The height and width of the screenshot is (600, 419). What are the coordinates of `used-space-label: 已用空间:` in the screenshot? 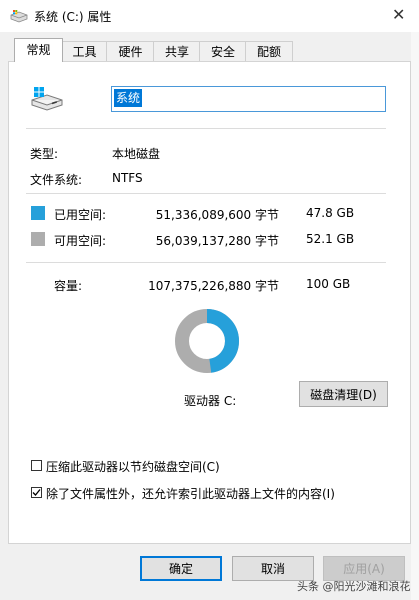 It's located at (80, 215).